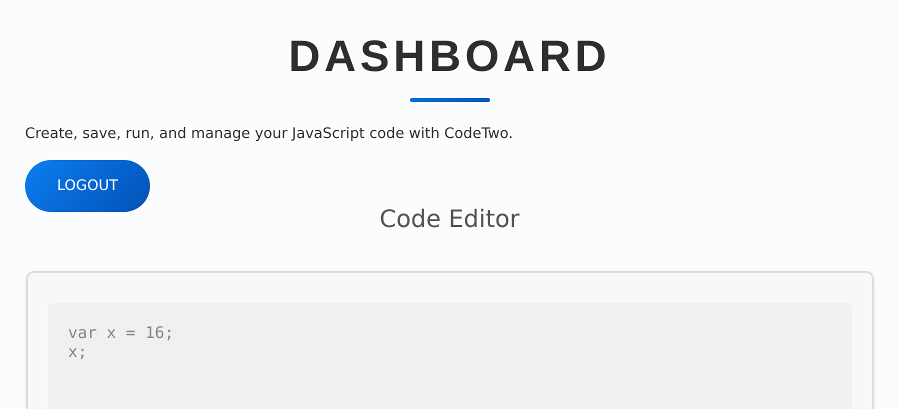 The image size is (898, 409). Describe the element at coordinates (449, 57) in the screenshot. I see `page-title: DASHBOARD` at that location.